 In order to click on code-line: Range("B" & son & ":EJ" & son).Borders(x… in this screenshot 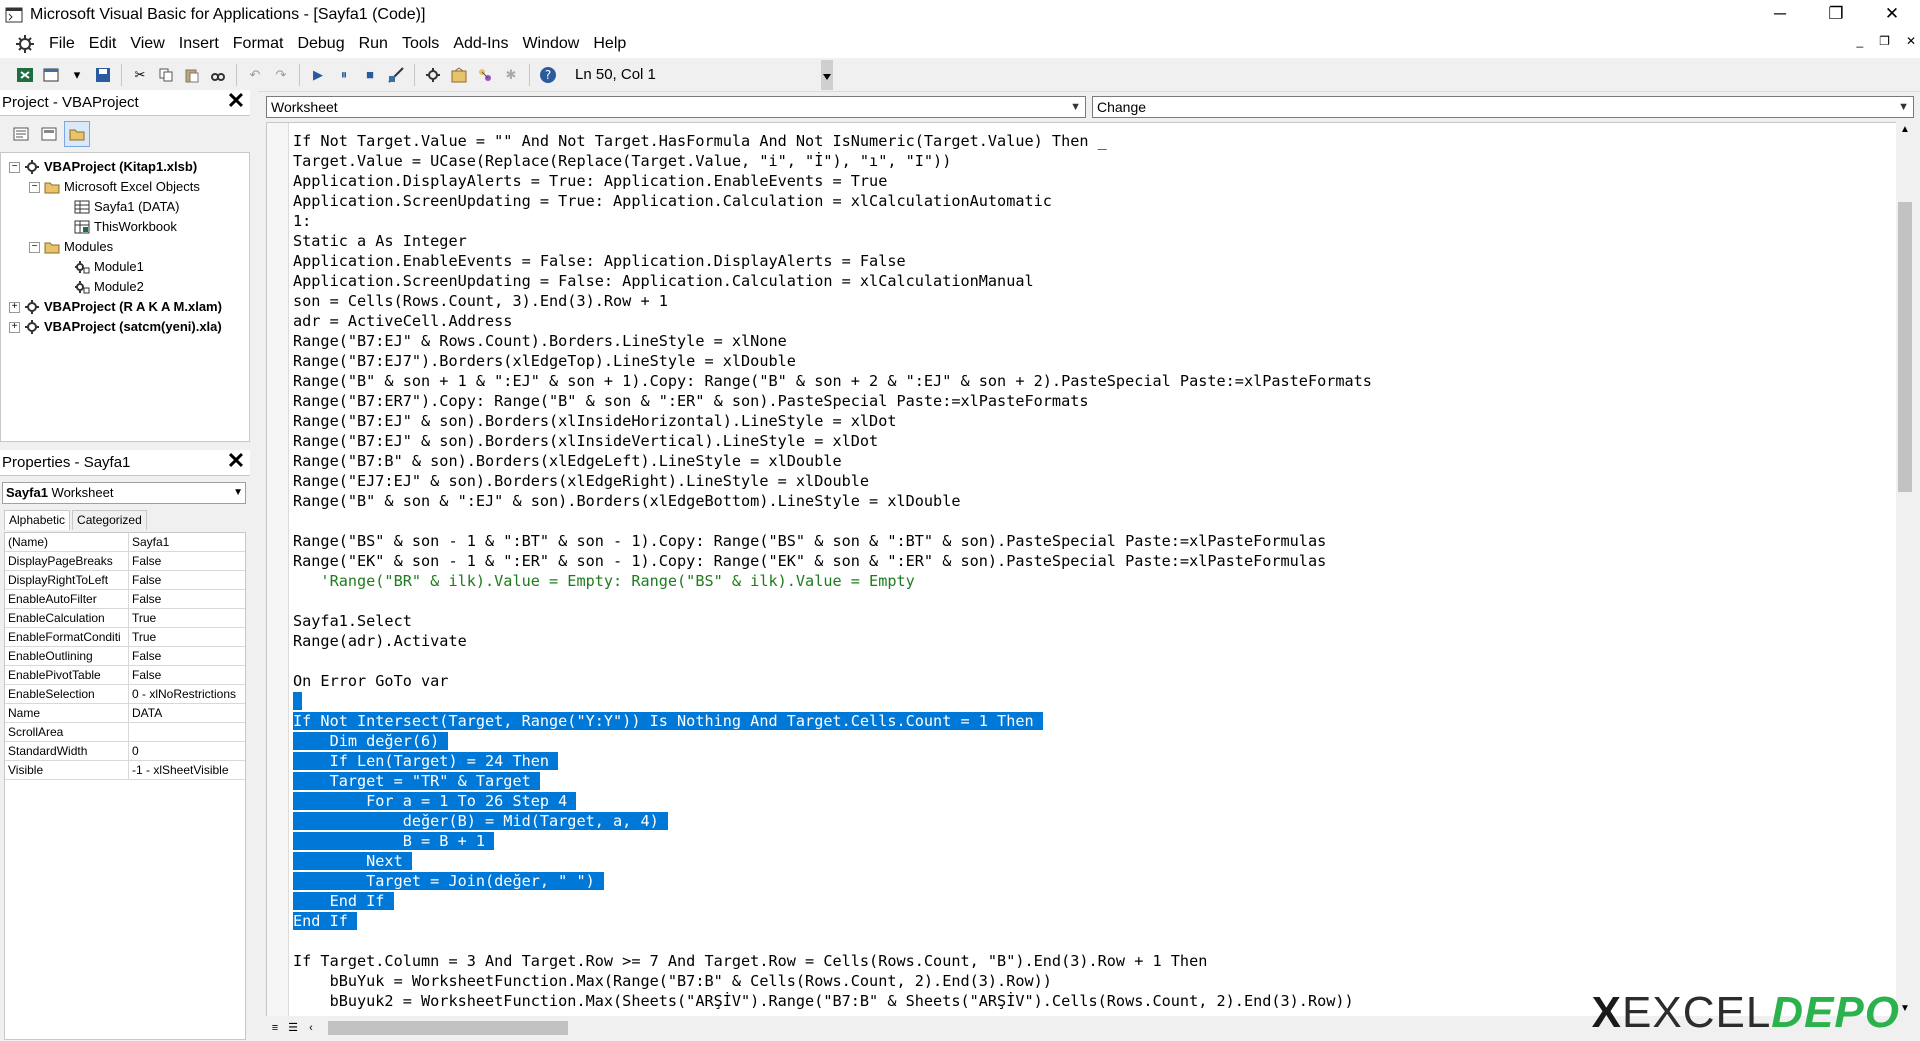, I will do `click(832, 501)`.